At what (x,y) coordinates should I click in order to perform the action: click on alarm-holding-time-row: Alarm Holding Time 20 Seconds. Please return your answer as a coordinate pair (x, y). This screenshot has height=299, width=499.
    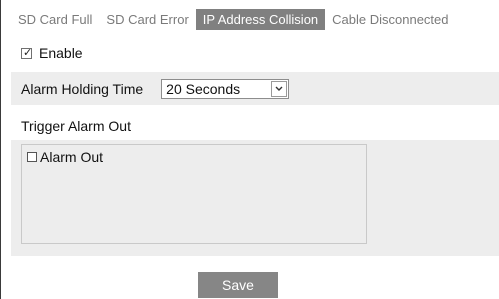
    Looking at the image, I should click on (255, 88).